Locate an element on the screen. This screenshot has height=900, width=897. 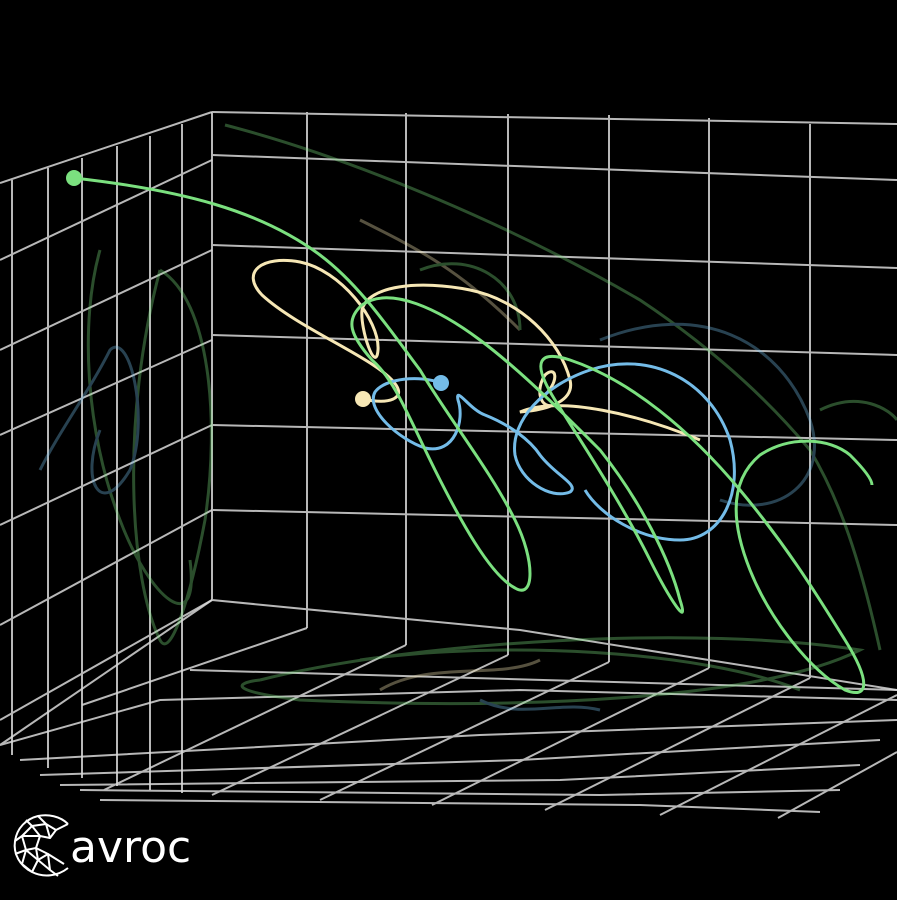
green-start-marker is located at coordinates (74, 178).